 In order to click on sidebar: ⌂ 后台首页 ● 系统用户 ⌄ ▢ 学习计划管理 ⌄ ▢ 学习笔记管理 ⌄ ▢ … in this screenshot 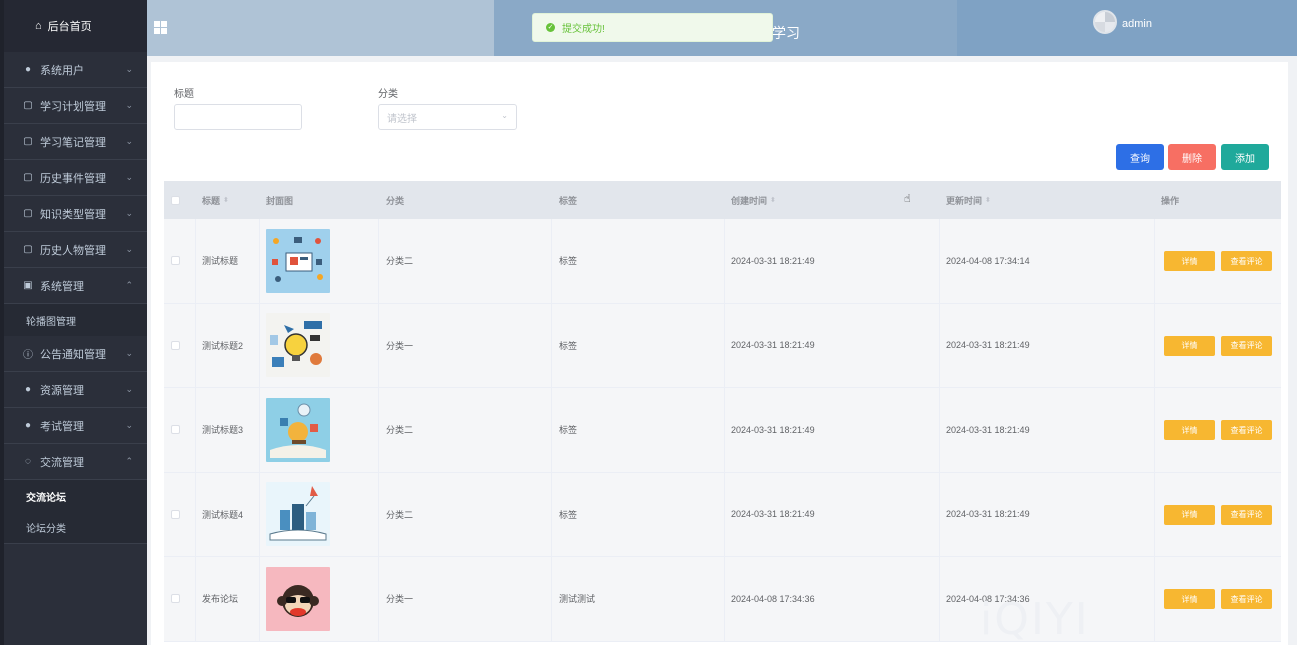, I will do `click(73, 322)`.